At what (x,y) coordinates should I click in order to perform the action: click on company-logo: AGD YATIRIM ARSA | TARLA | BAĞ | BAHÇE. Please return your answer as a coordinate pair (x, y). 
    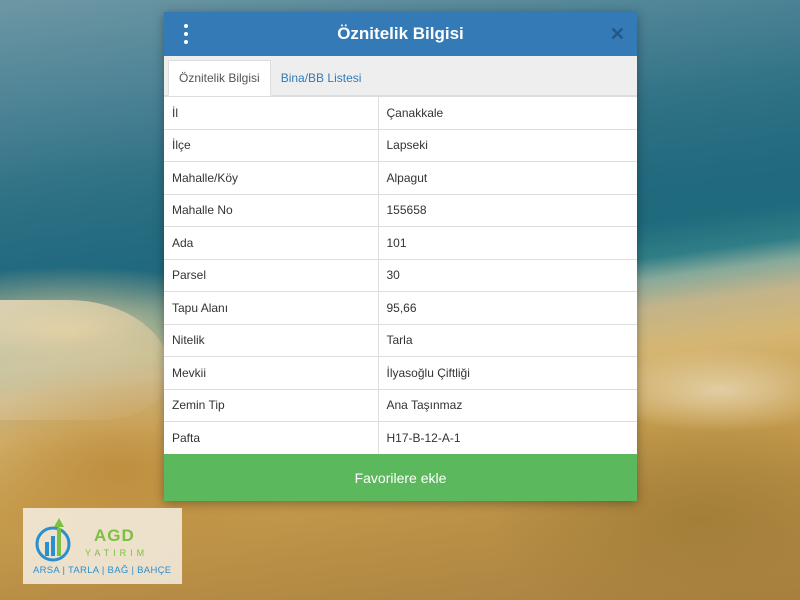
    Looking at the image, I should click on (102, 546).